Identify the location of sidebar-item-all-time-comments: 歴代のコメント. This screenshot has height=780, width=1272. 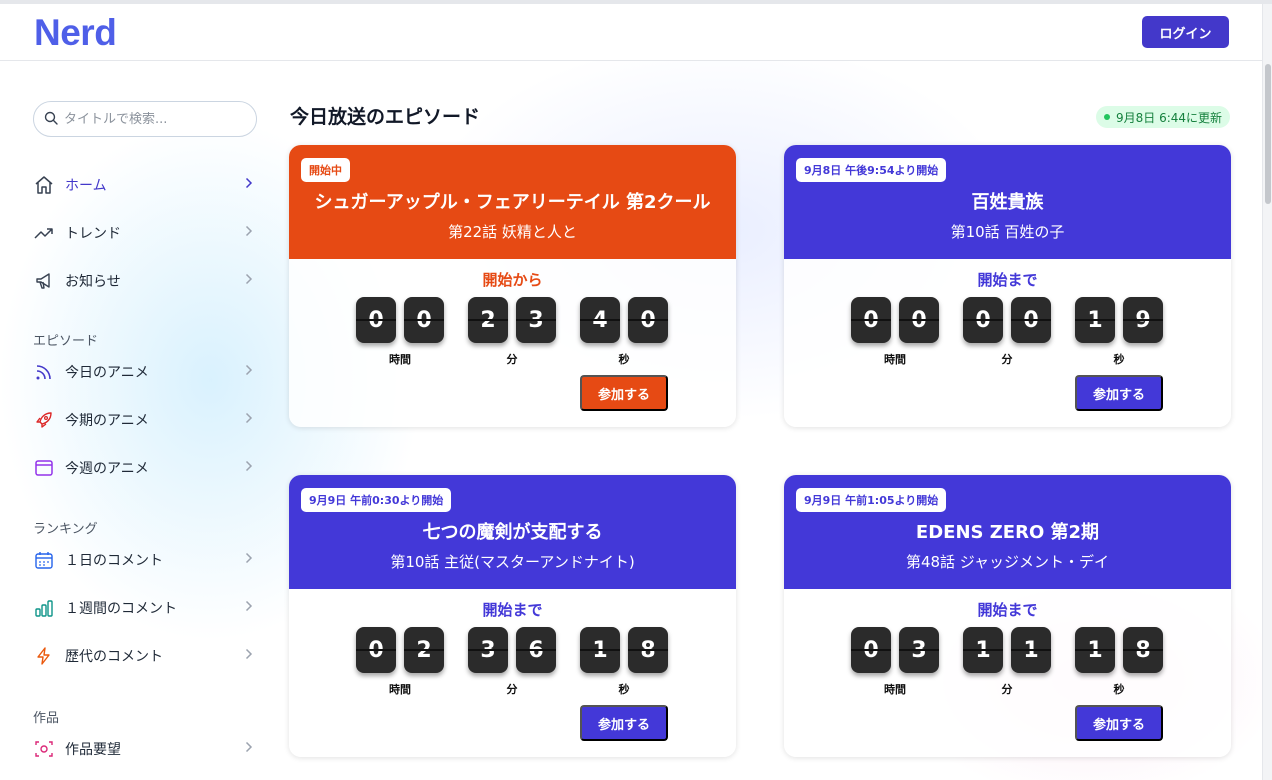
(145, 656).